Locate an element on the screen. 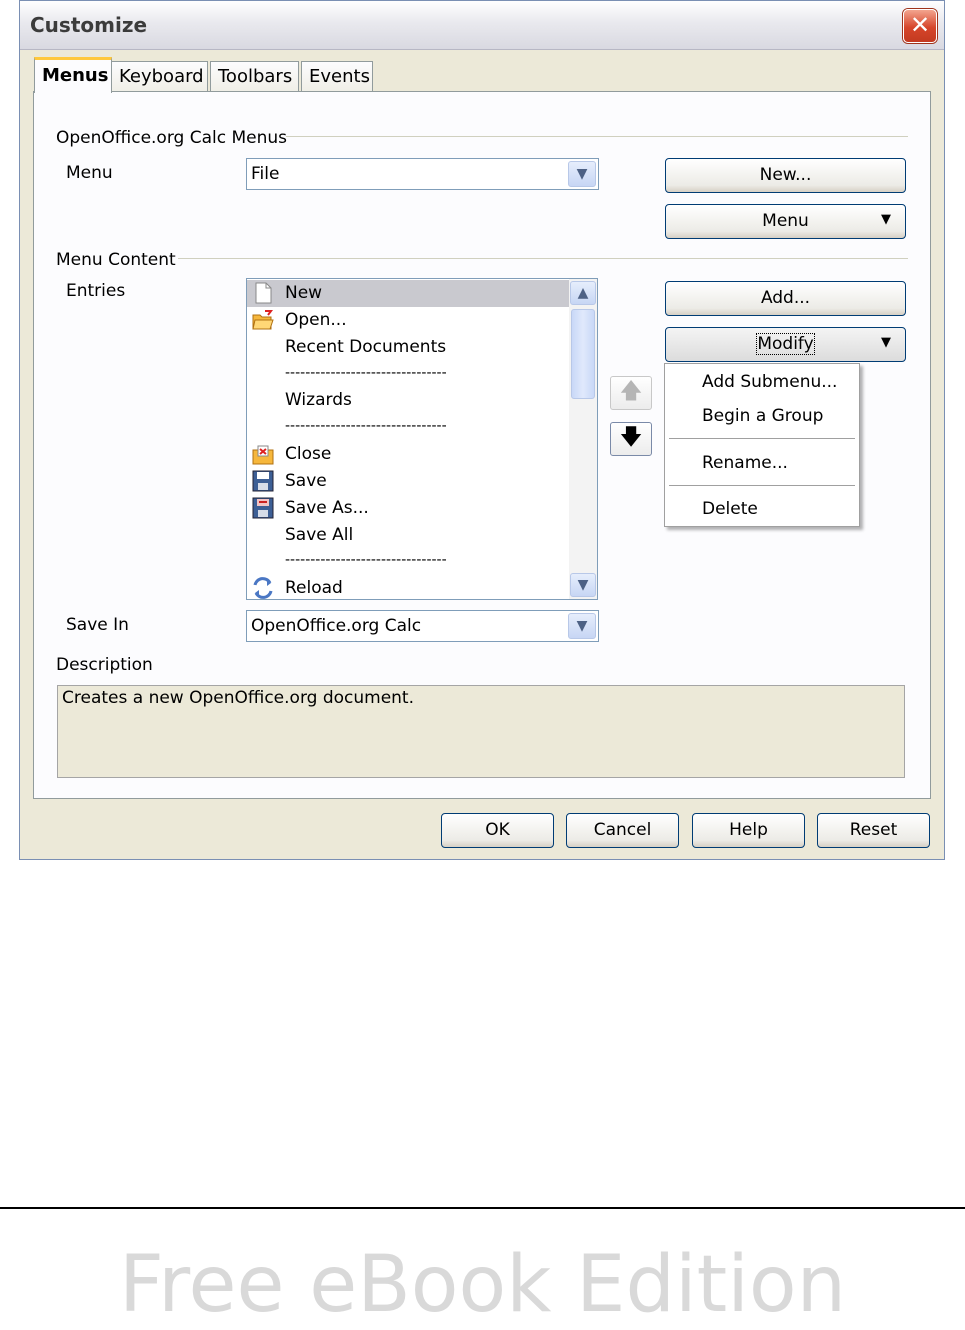 This screenshot has height=1330, width=965. scroll-thumb is located at coordinates (583, 354).